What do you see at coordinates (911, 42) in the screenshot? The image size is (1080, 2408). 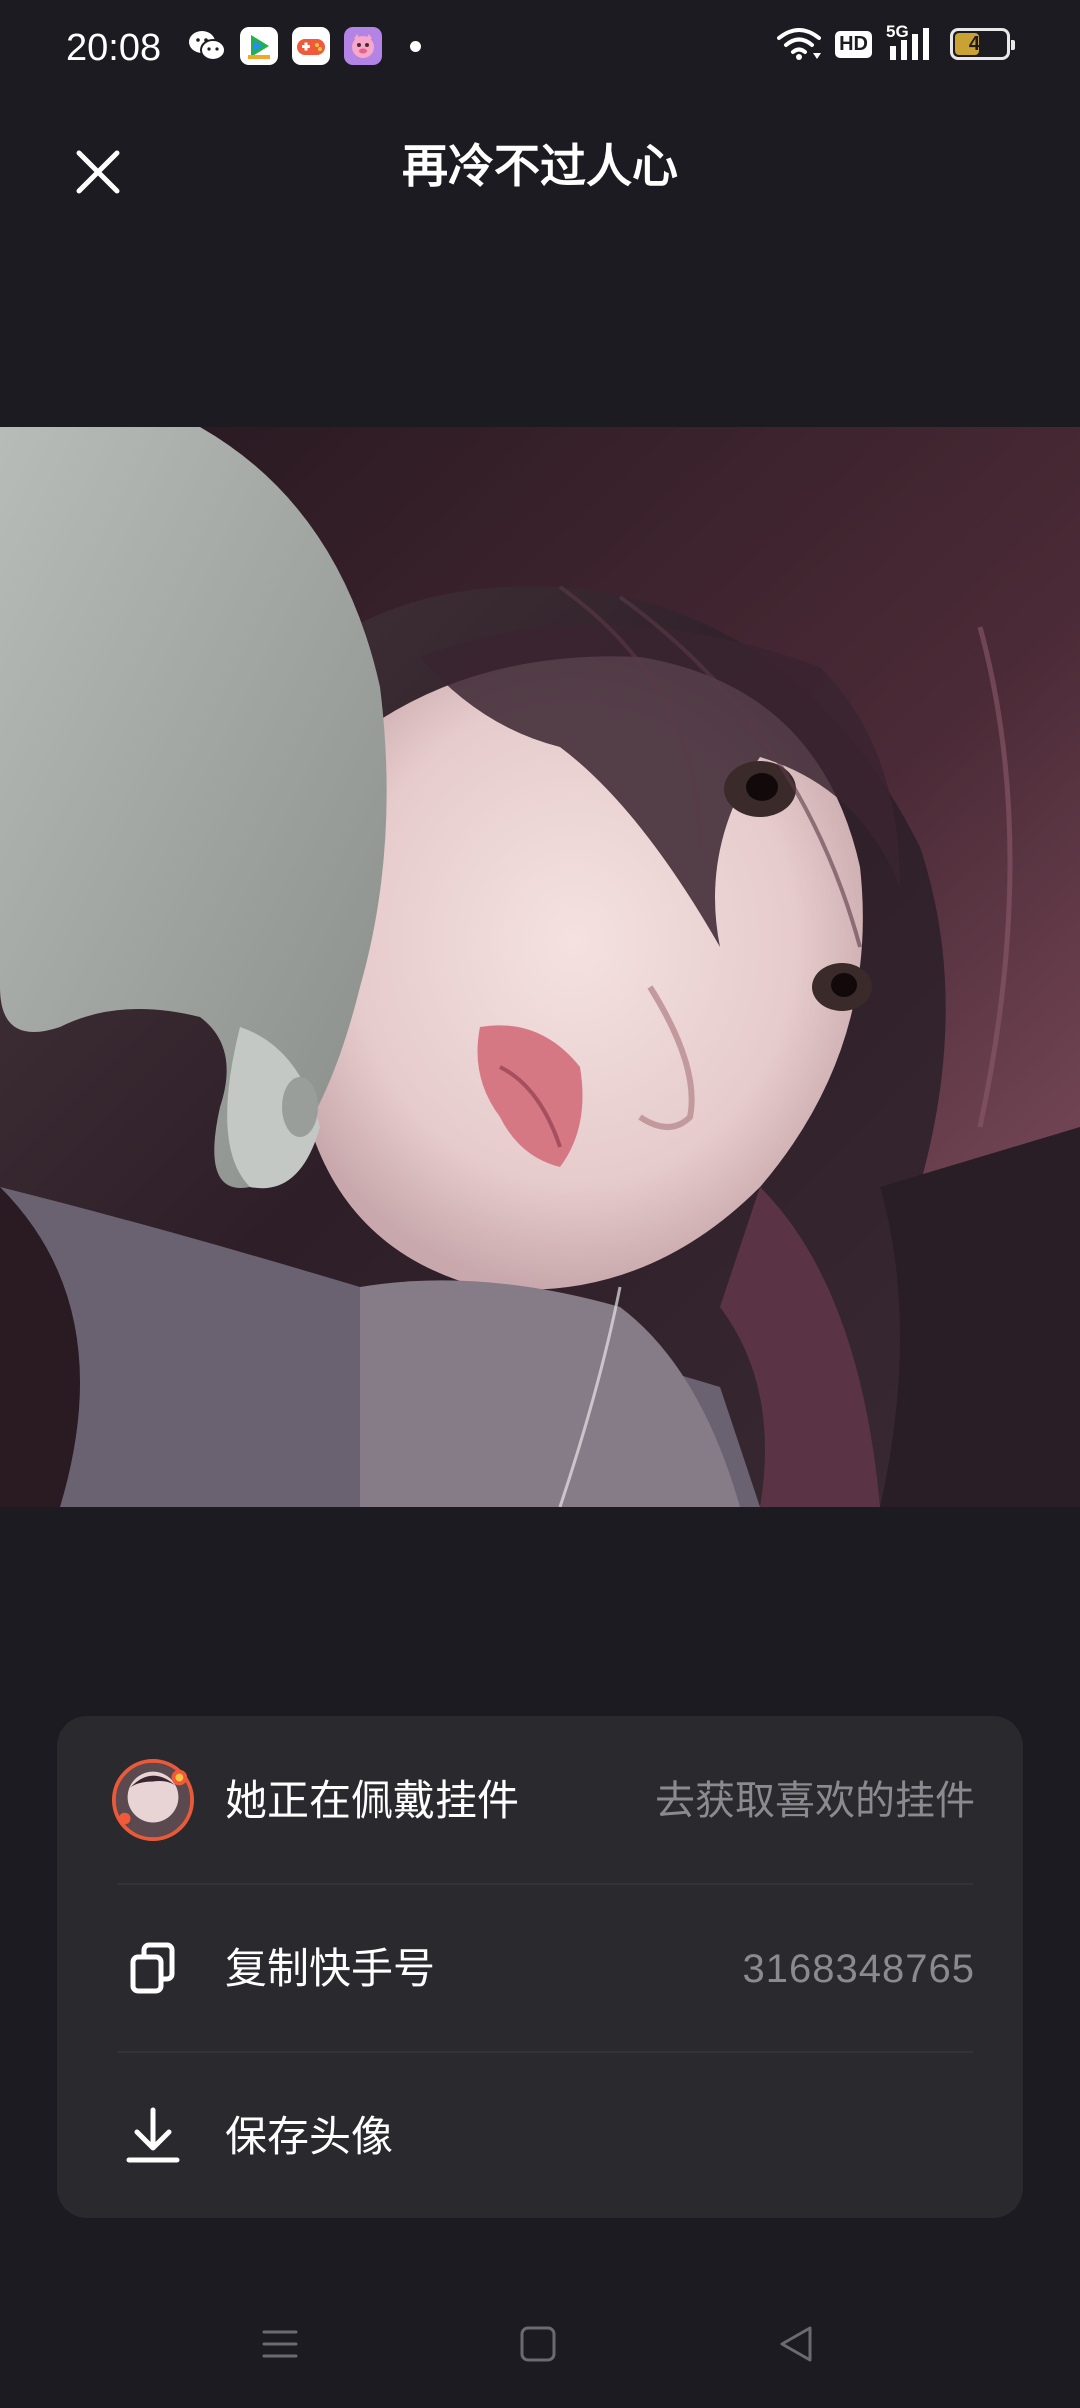 I see `cellular-signal-icon: 5G` at bounding box center [911, 42].